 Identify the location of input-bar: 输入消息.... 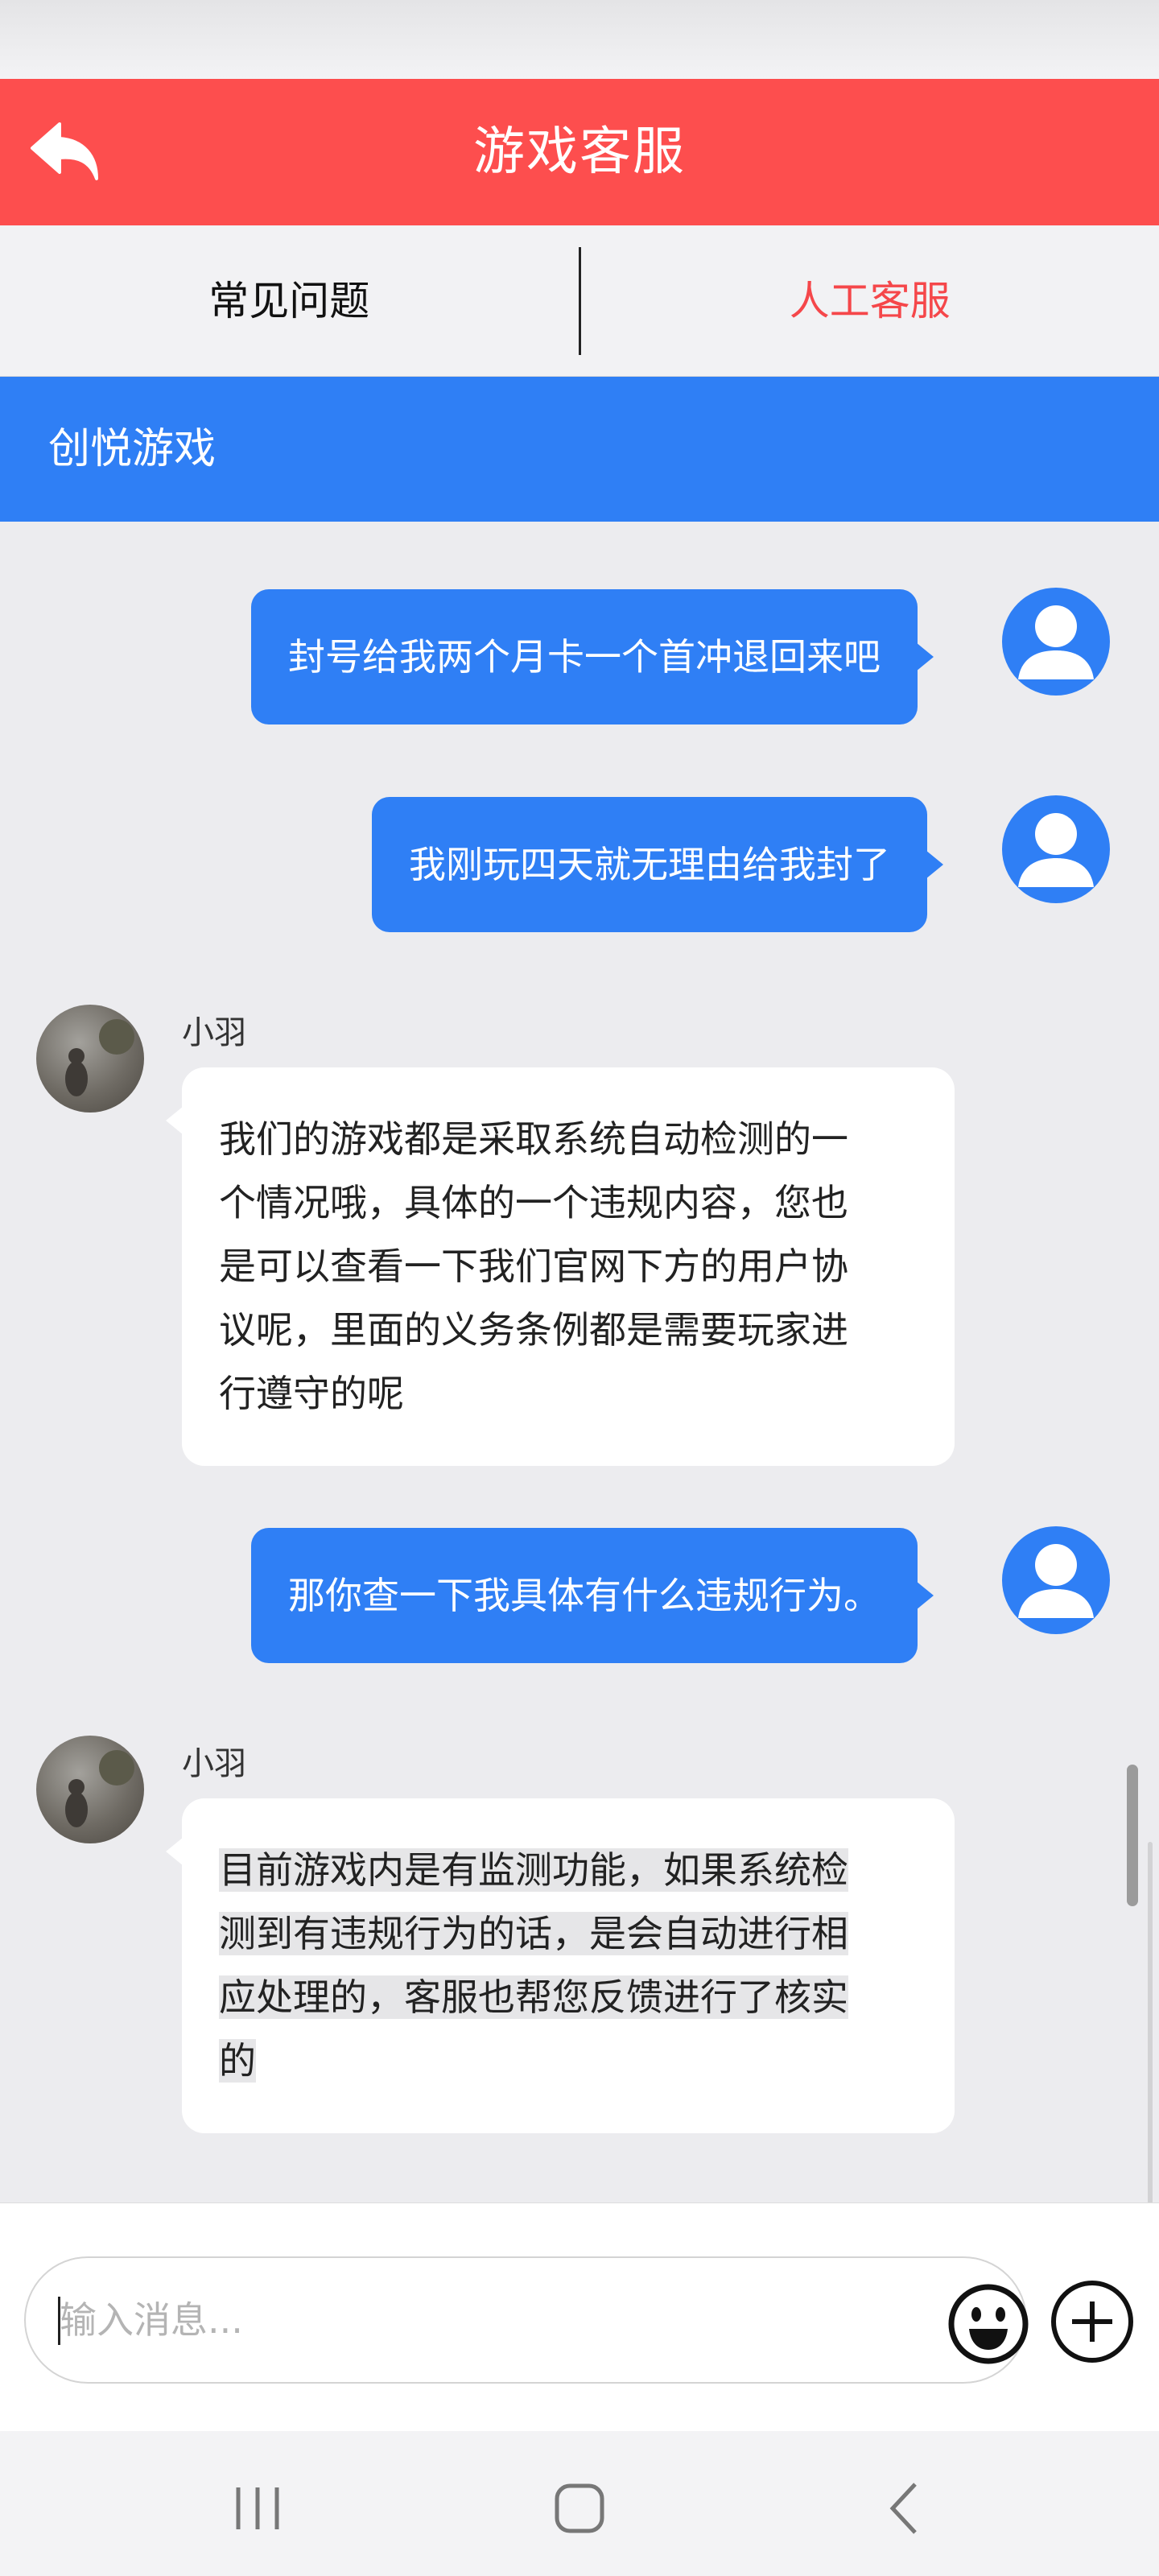
(579, 2316).